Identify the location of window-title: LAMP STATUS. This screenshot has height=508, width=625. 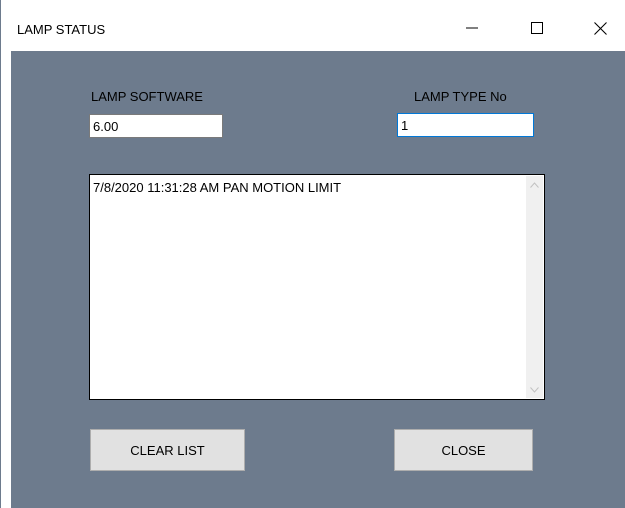
(61, 29).